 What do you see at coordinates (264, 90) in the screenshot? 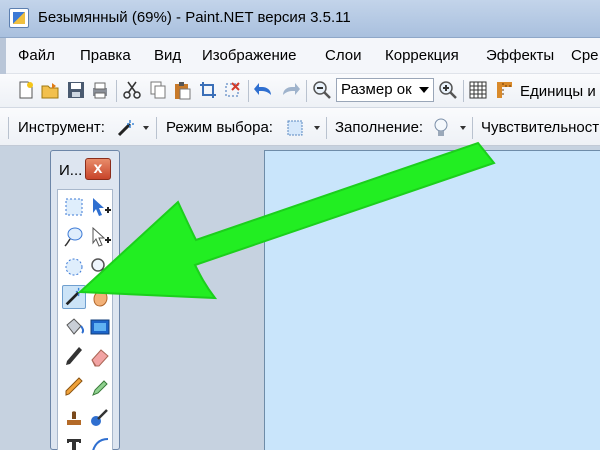
I see `undo-icon` at bounding box center [264, 90].